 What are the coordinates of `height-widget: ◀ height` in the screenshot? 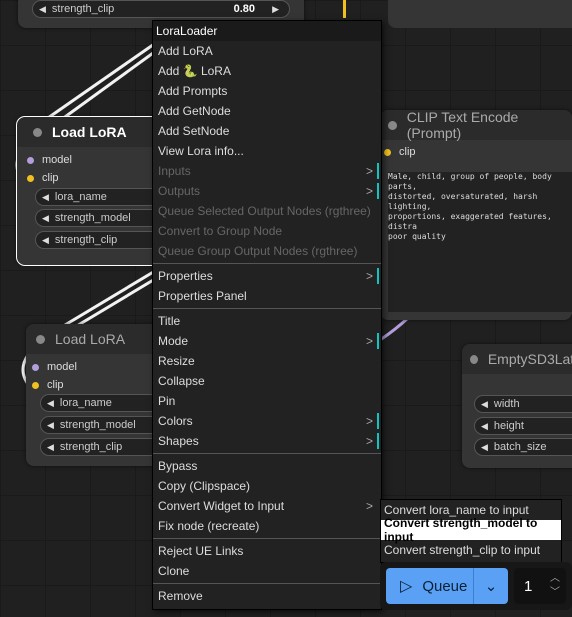 It's located at (523, 426).